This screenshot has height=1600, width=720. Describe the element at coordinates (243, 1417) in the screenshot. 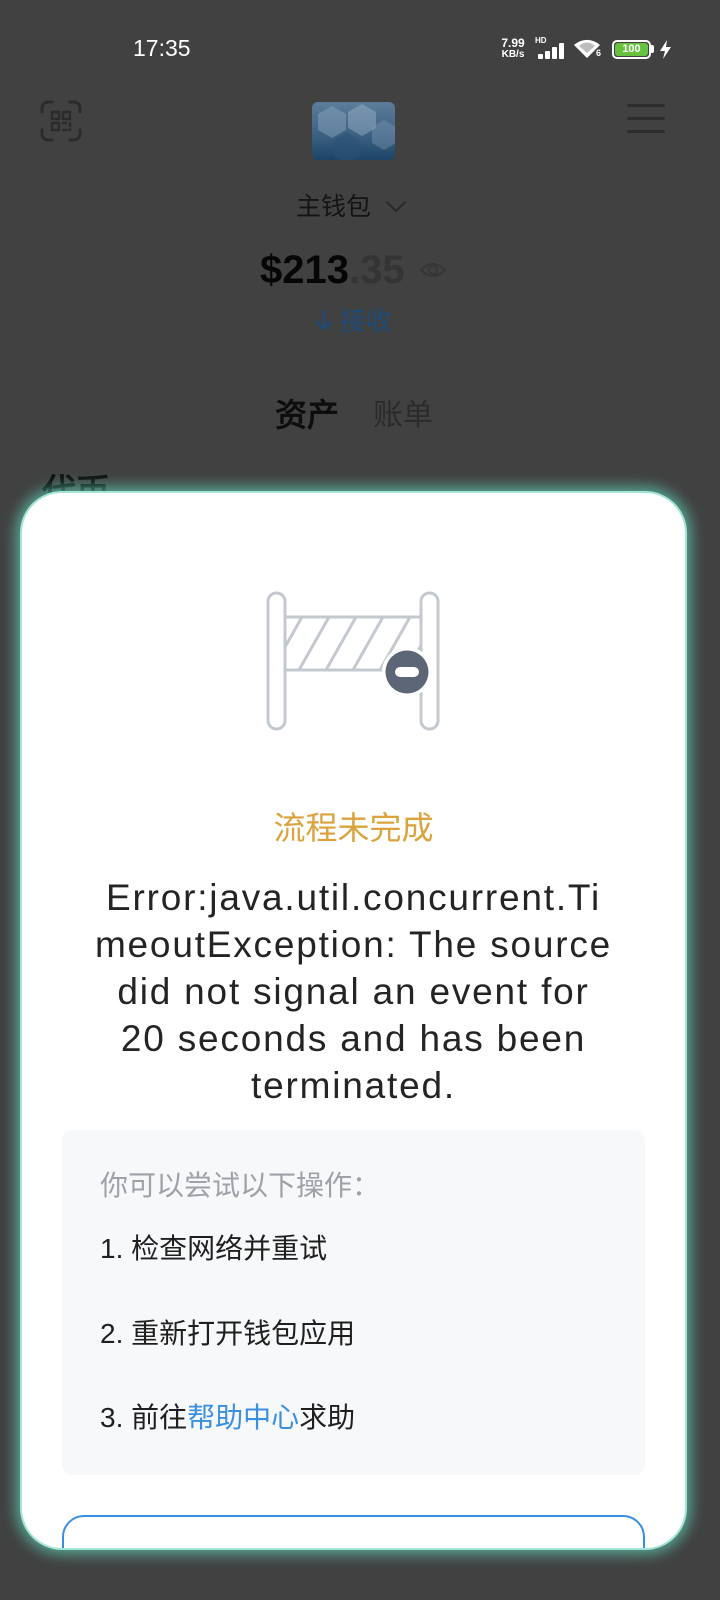

I see `help-center-link: 帮助中心` at that location.